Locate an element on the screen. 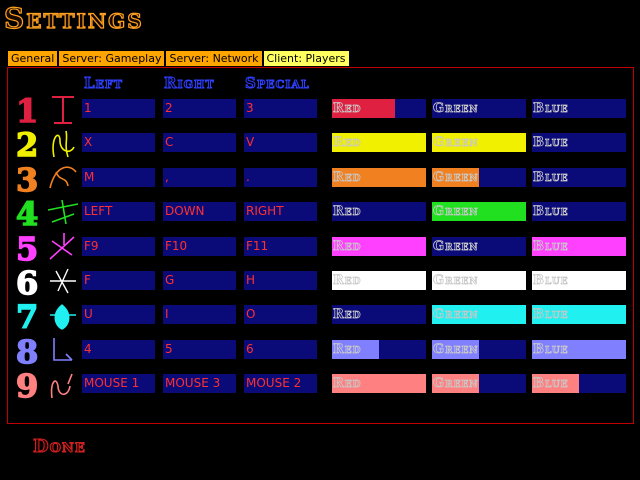 Image resolution: width=640 pixels, height=480 pixels. key-right-field: , is located at coordinates (199, 177).